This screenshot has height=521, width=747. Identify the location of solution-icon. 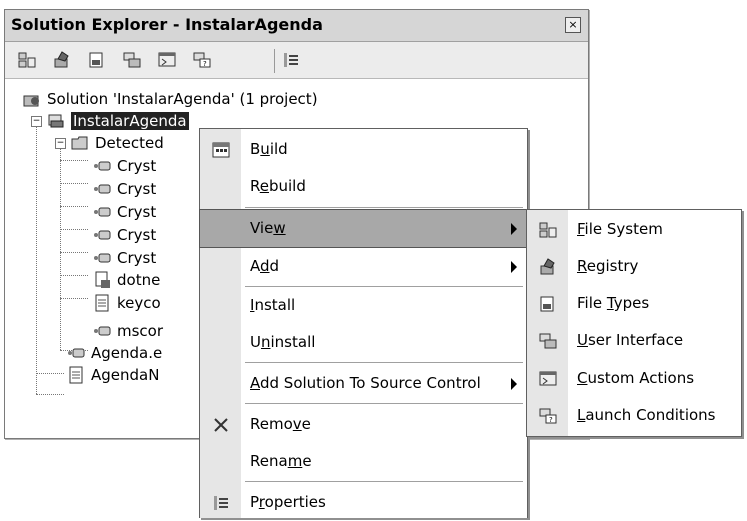
(31, 101).